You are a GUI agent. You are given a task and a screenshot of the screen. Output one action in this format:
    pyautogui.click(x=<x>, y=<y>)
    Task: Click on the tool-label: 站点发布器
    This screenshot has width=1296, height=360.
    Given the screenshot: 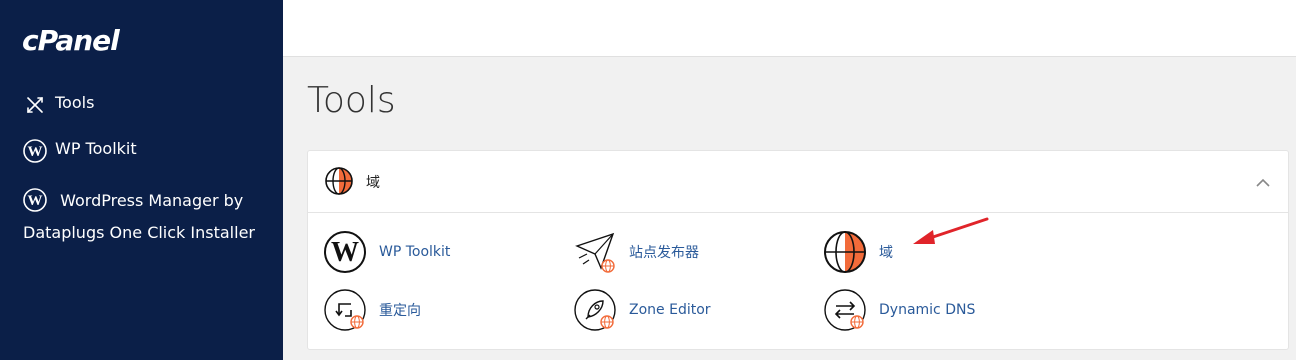 What is the action you would take?
    pyautogui.click(x=664, y=253)
    